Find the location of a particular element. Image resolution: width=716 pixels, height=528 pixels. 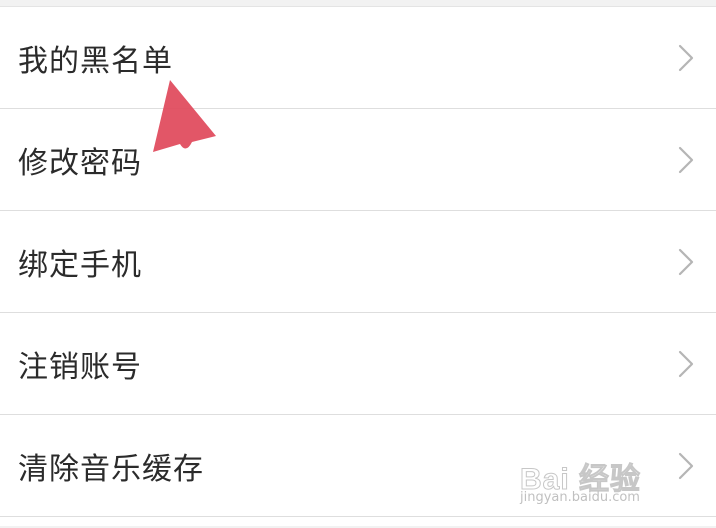

top-separator is located at coordinates (358, 3).